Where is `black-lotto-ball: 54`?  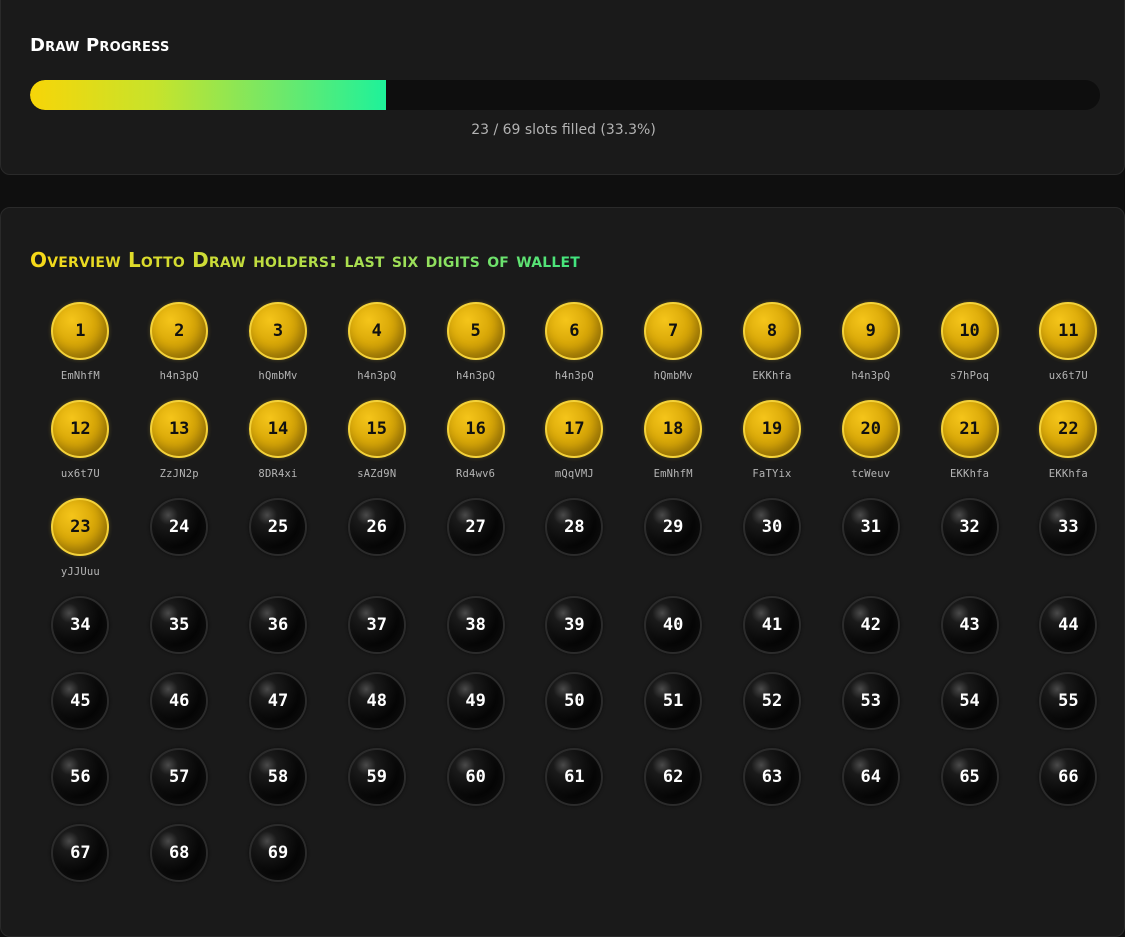 black-lotto-ball: 54 is located at coordinates (969, 701).